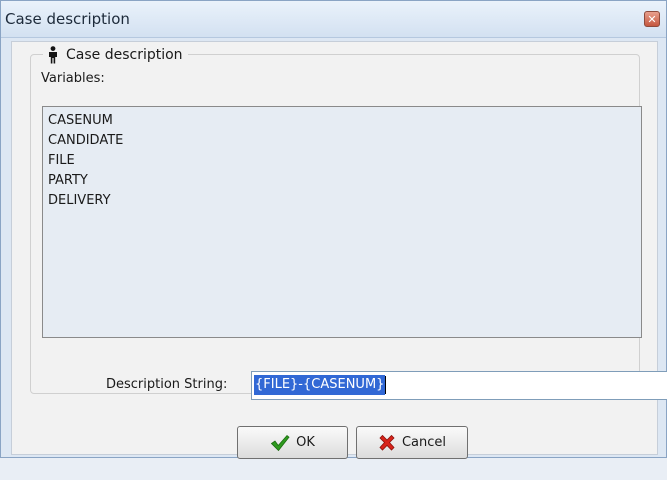 The height and width of the screenshot is (480, 667). Describe the element at coordinates (280, 442) in the screenshot. I see `checkmark-icon` at that location.